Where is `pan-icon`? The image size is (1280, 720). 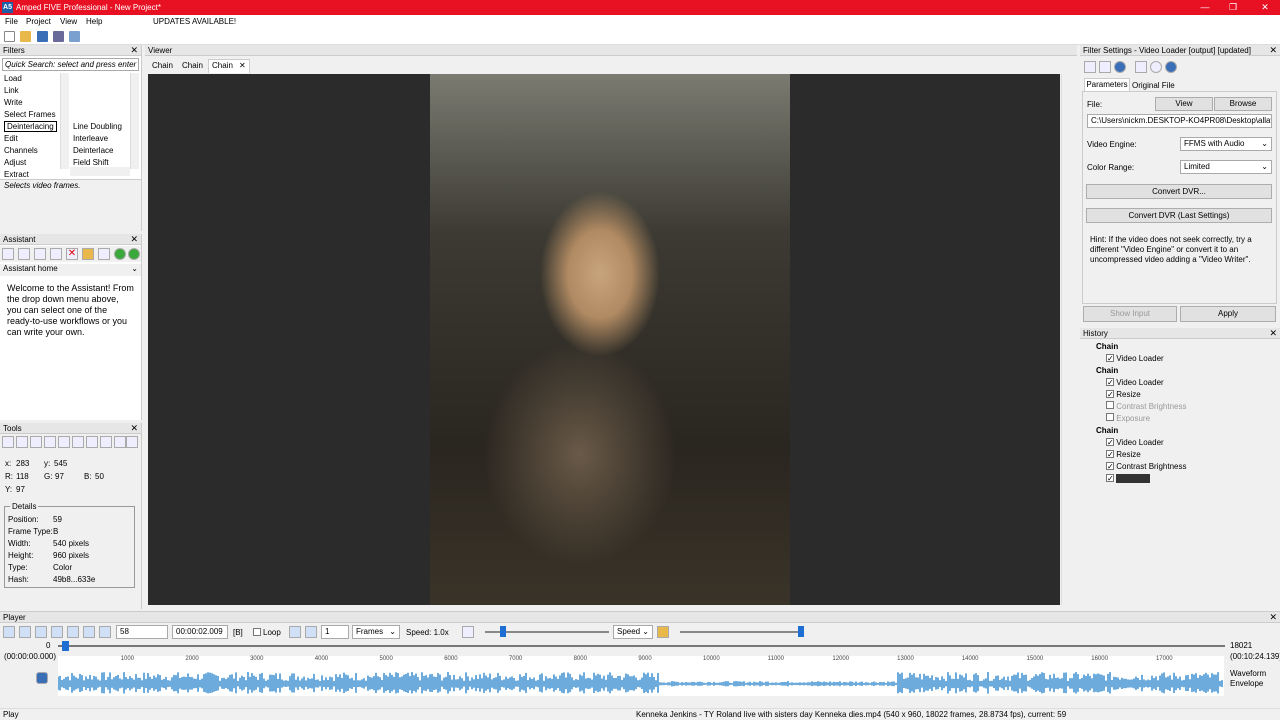 pan-icon is located at coordinates (36, 442).